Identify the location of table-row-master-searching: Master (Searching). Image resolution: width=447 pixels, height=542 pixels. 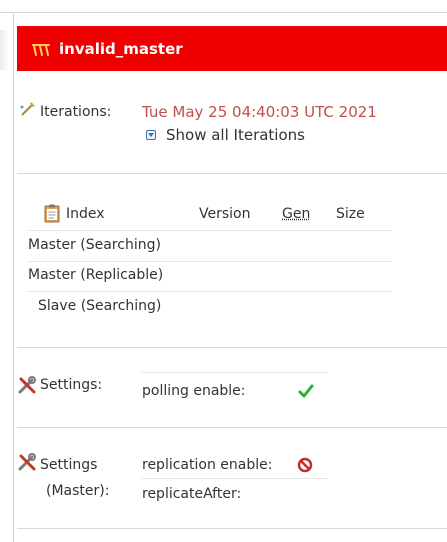
(94, 245).